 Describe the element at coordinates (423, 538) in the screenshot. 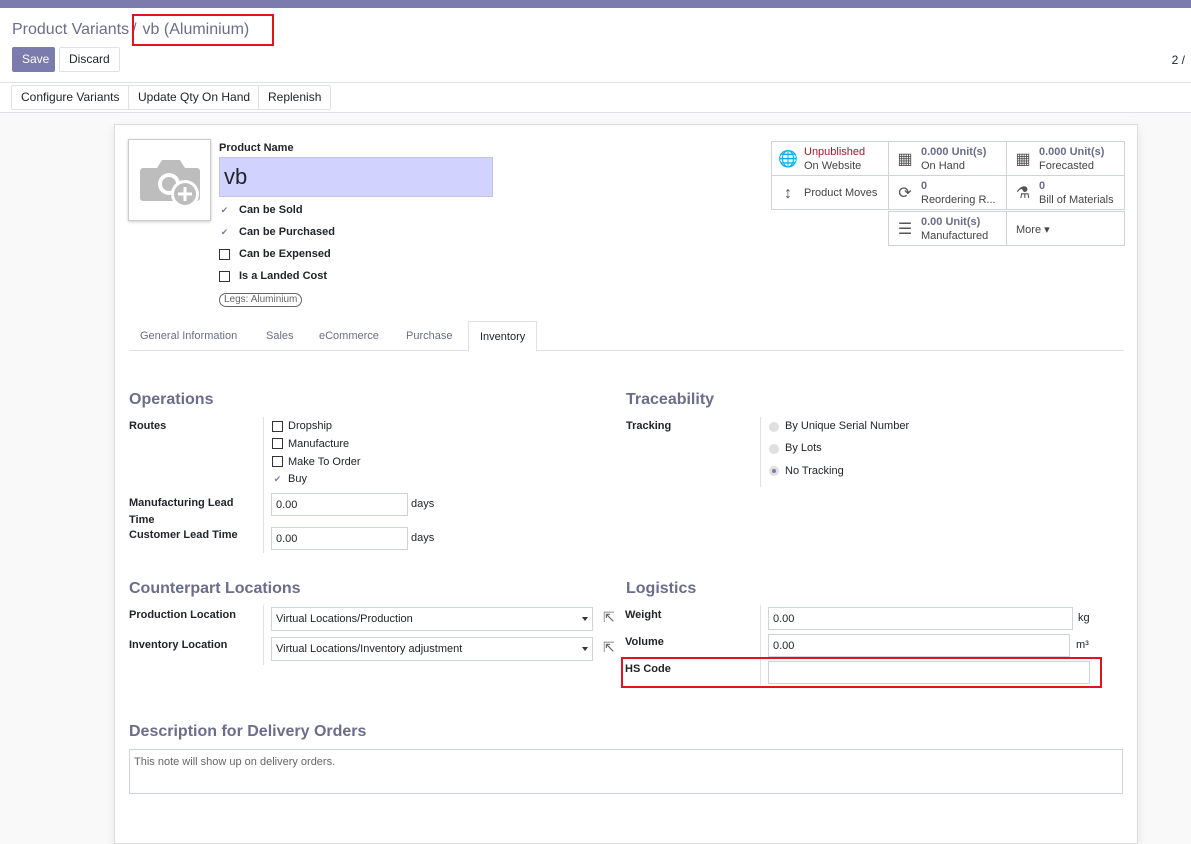

I see `customer-lead-unit: days` at that location.